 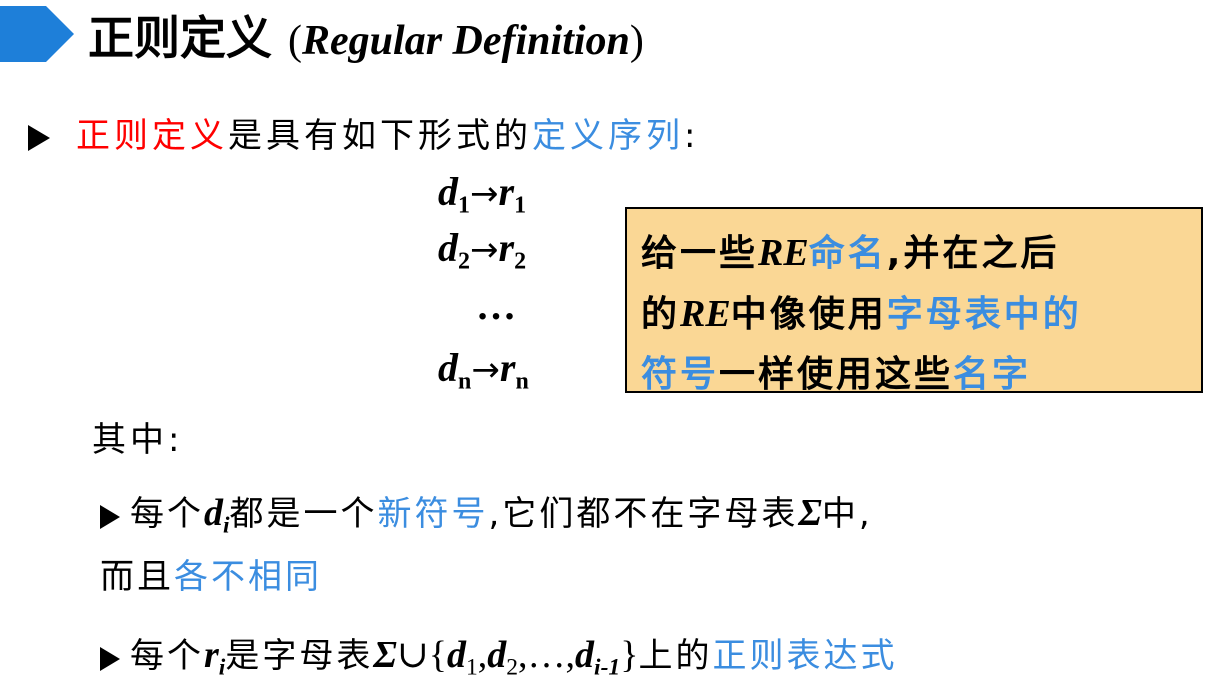 I want to click on intro-term-2: 定义序列, so click(x=608, y=136).